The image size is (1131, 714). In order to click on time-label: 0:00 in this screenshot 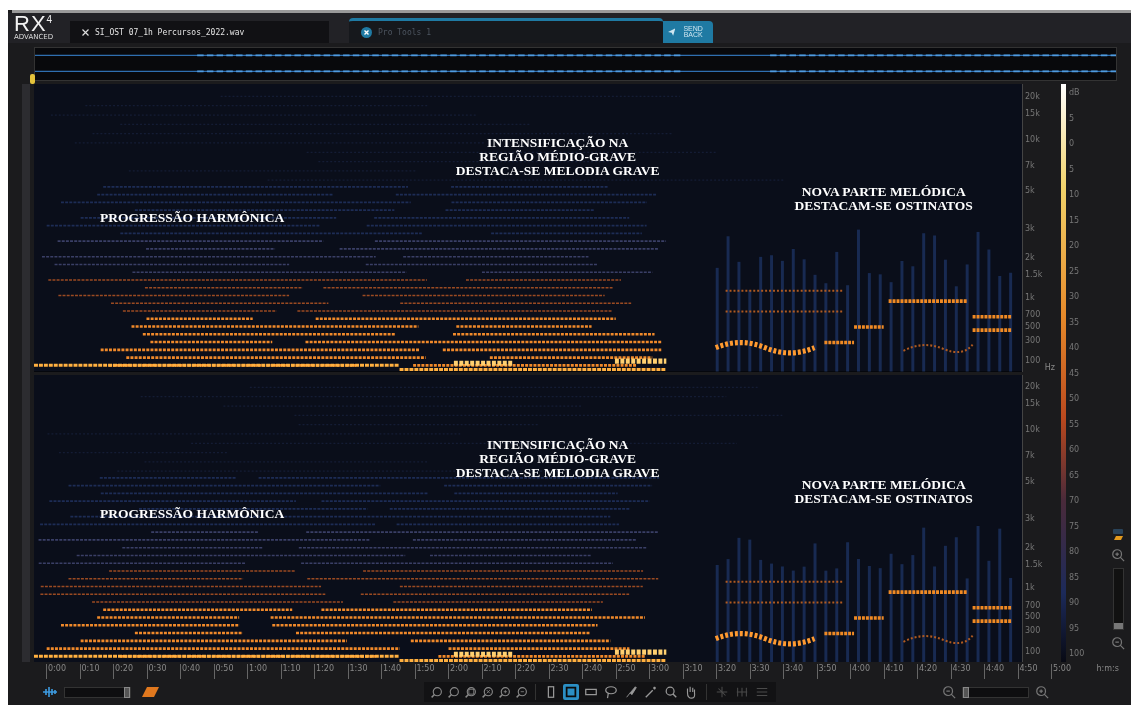, I will do `click(63, 671)`.